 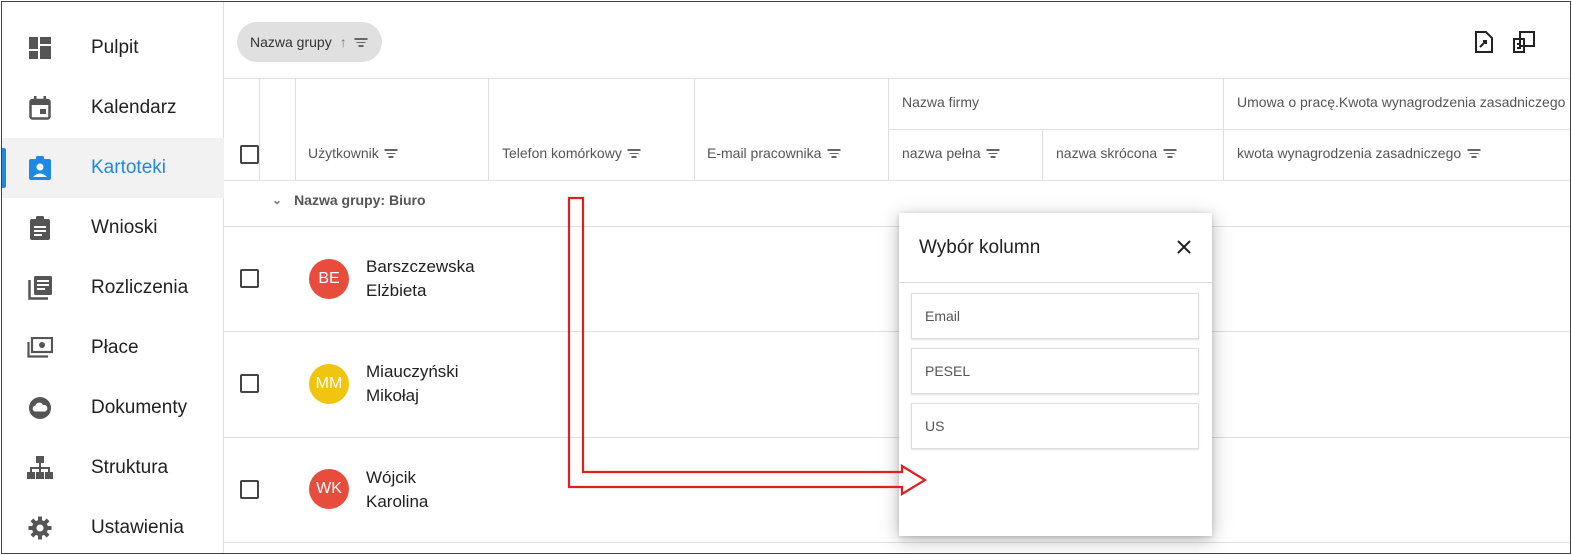 I want to click on sidebar-item-label: Struktura, so click(x=130, y=467).